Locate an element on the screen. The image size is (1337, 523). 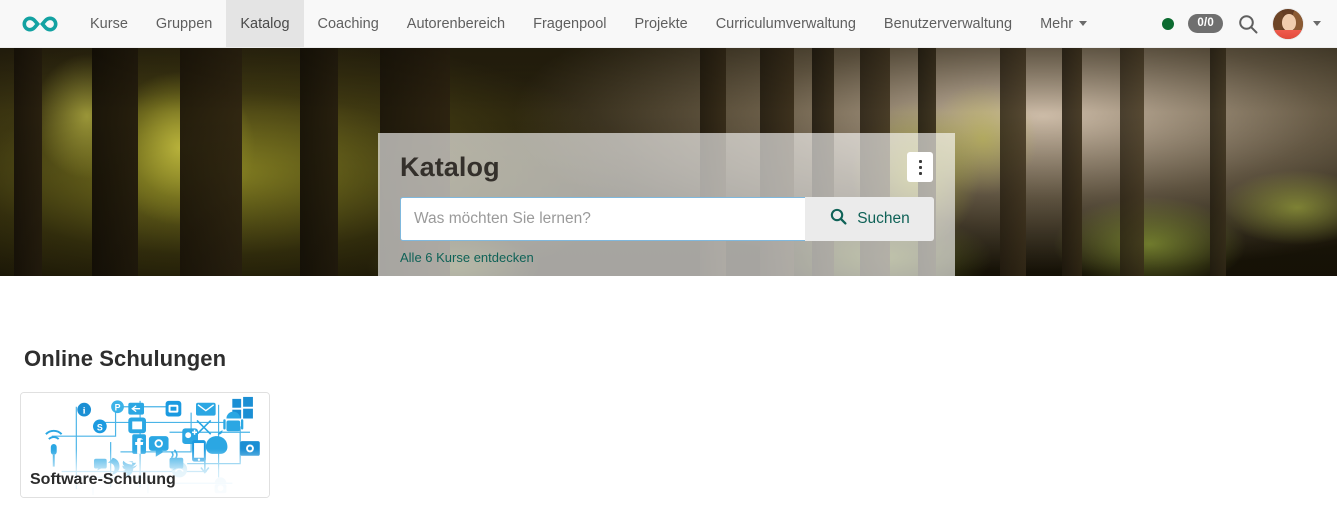
search-button-label: Suchen is located at coordinates (883, 218).